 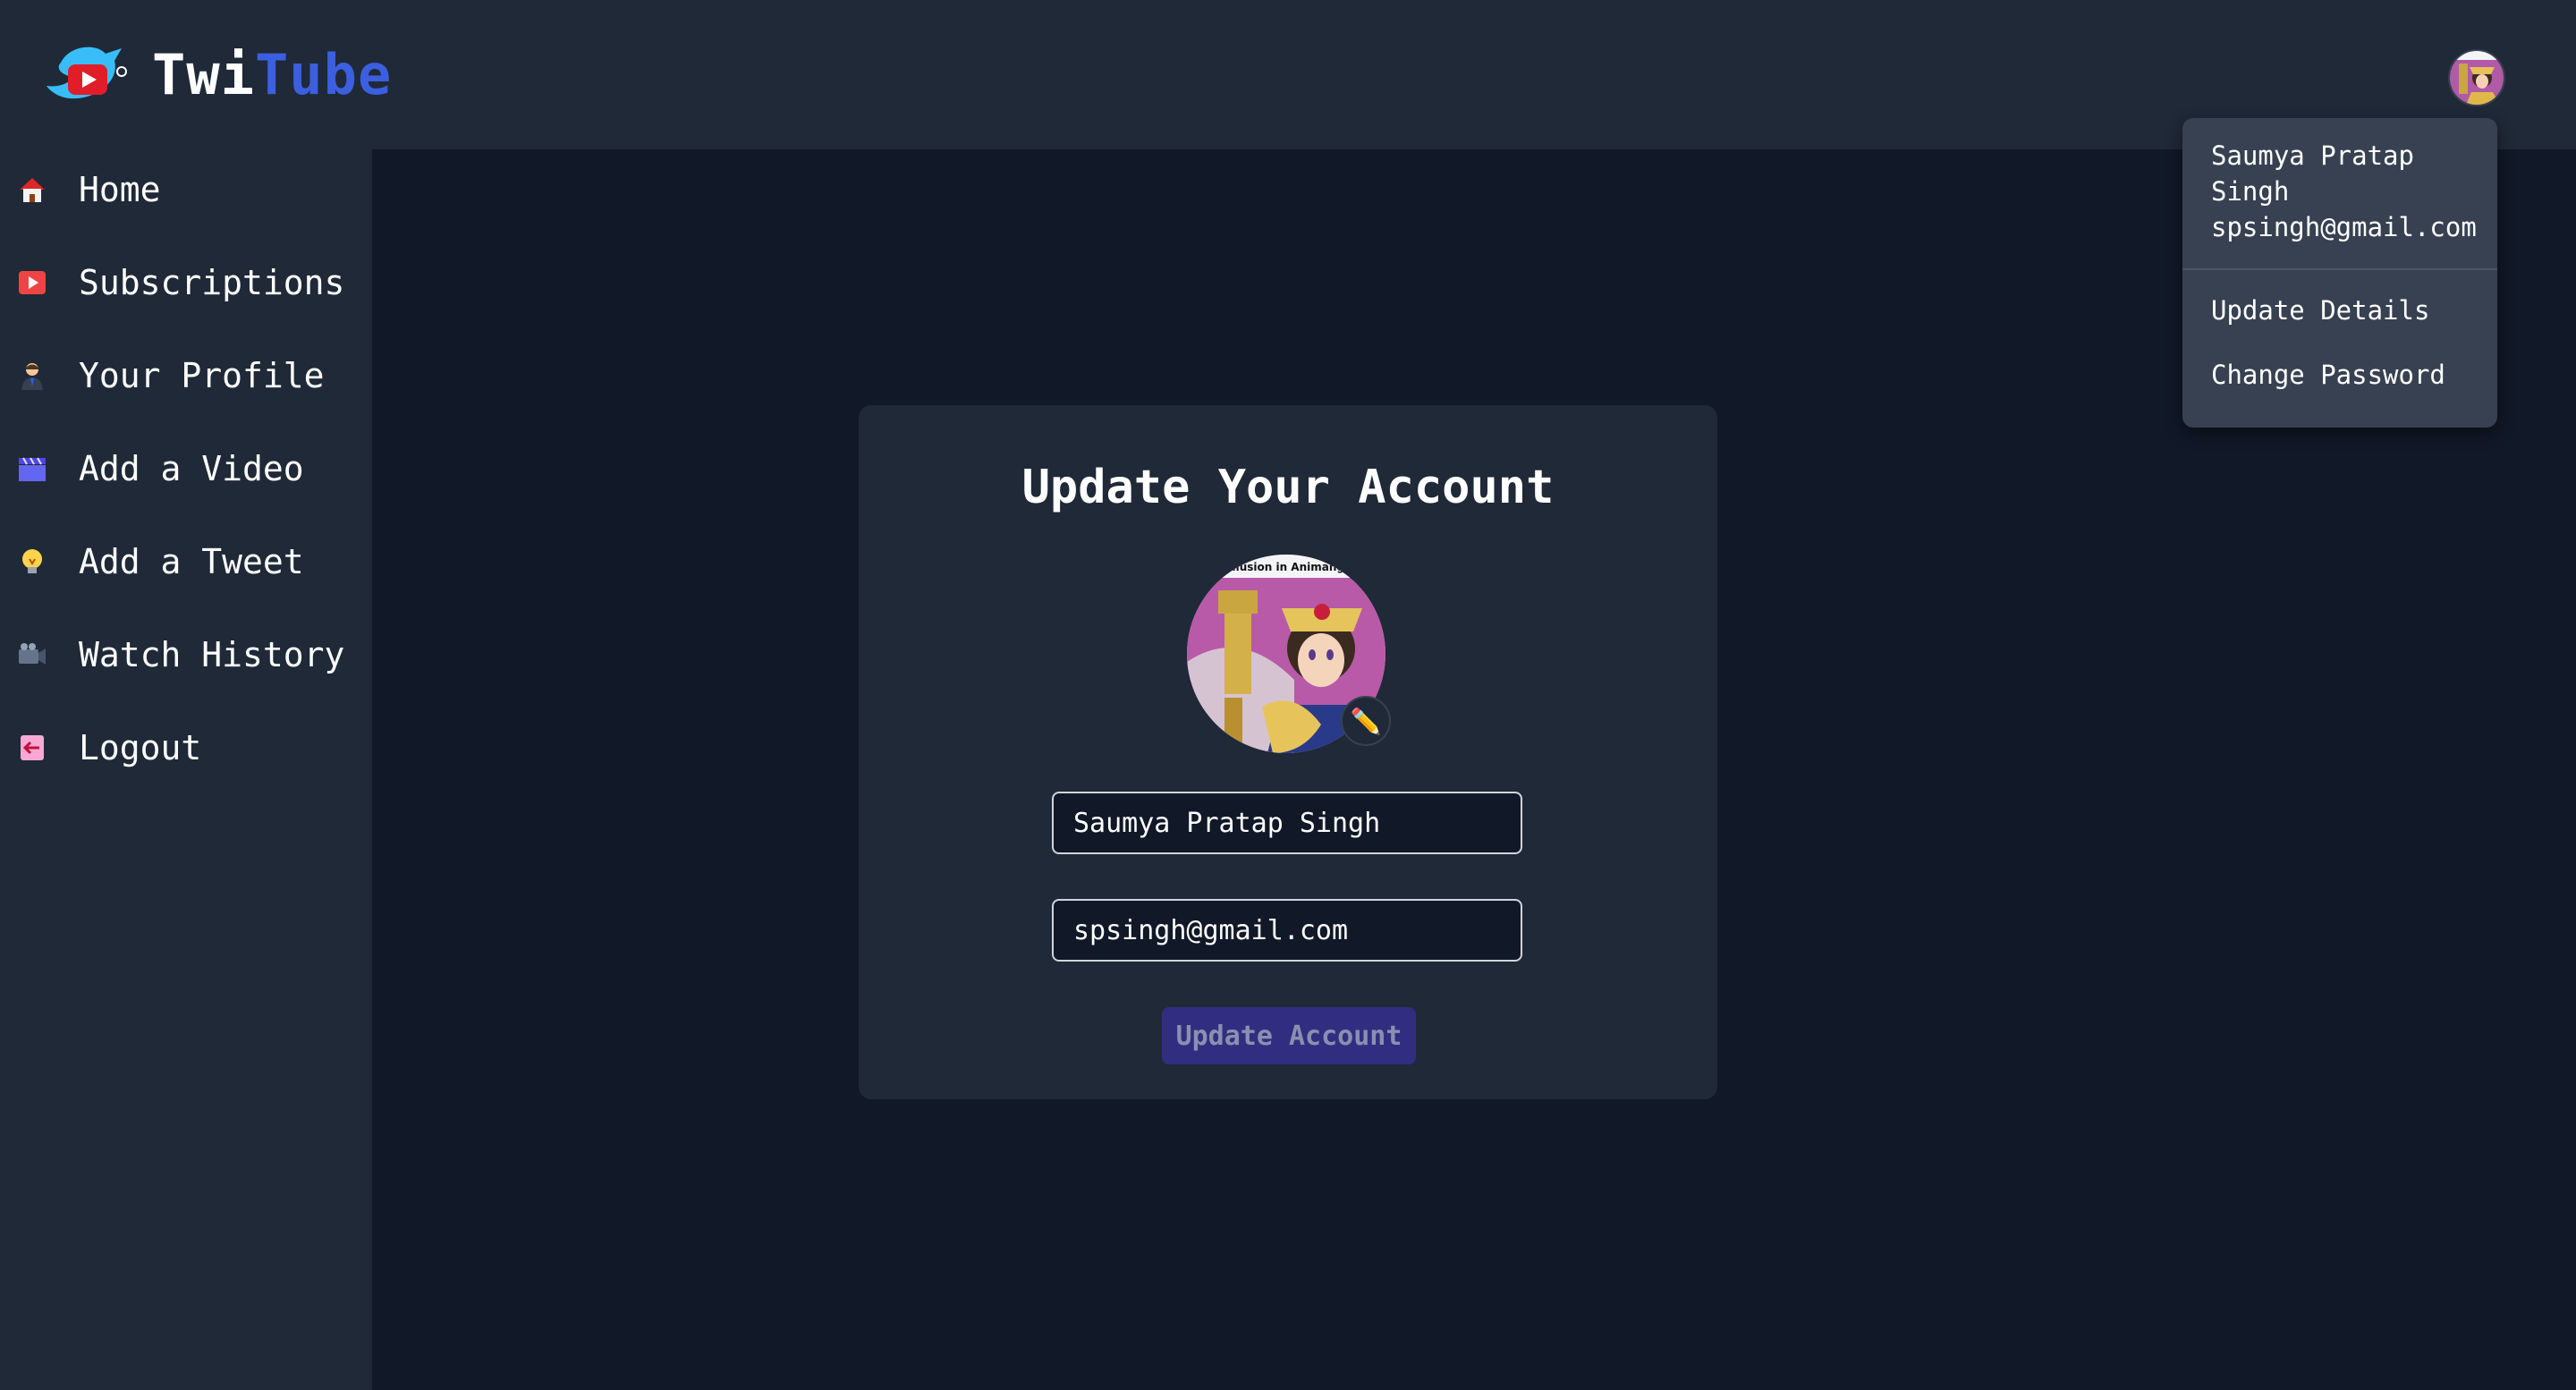 I want to click on avatar-caption: Illusion in Animang, so click(x=1286, y=567).